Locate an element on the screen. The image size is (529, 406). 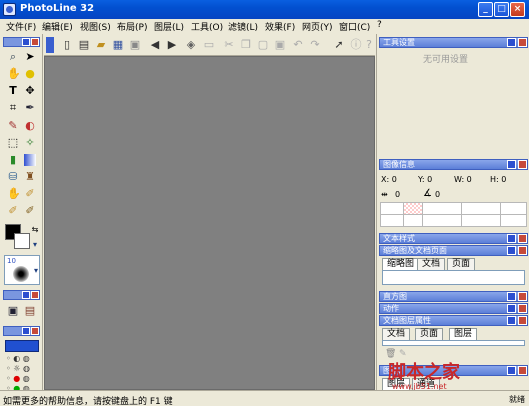
layers-close-icon is located at coordinates (522, 370).